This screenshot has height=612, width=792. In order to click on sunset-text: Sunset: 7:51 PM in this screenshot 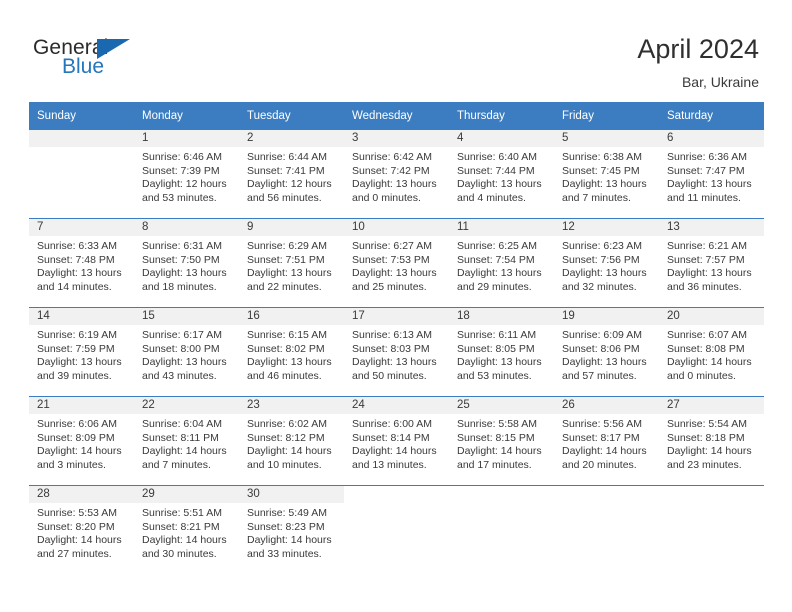, I will do `click(286, 259)`.